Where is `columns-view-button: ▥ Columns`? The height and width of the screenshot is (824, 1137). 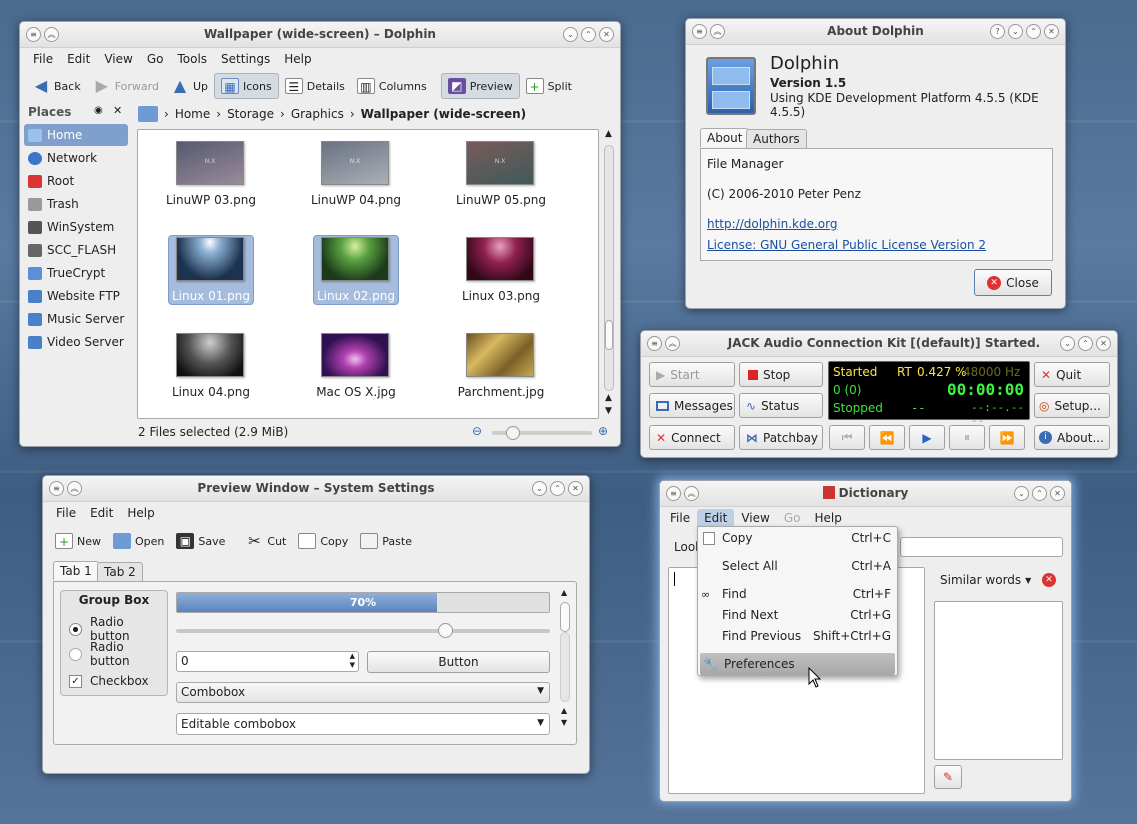 columns-view-button: ▥ Columns is located at coordinates (392, 86).